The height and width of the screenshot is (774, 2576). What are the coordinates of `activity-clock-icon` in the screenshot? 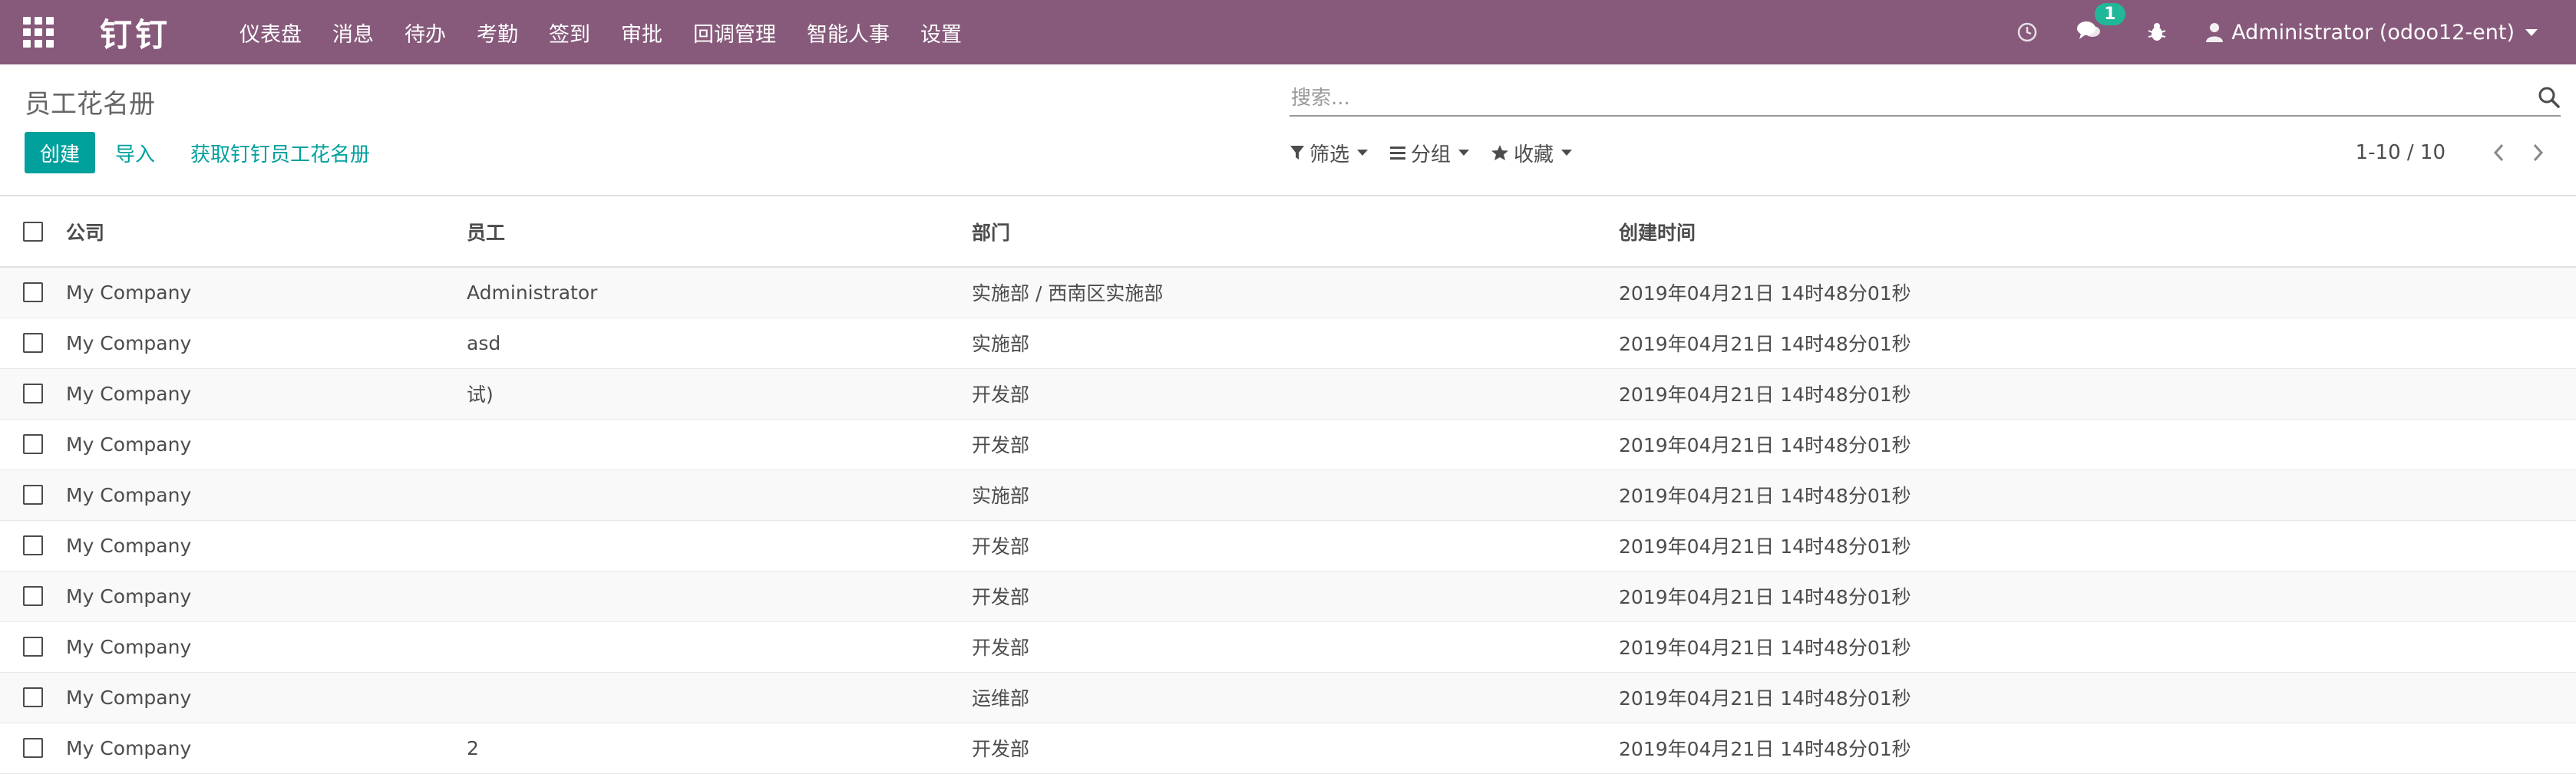 It's located at (2027, 32).